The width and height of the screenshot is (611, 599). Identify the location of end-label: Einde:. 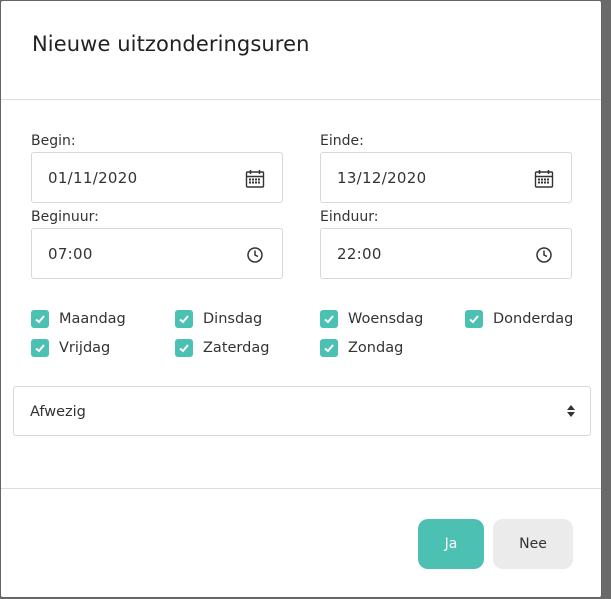
(342, 141).